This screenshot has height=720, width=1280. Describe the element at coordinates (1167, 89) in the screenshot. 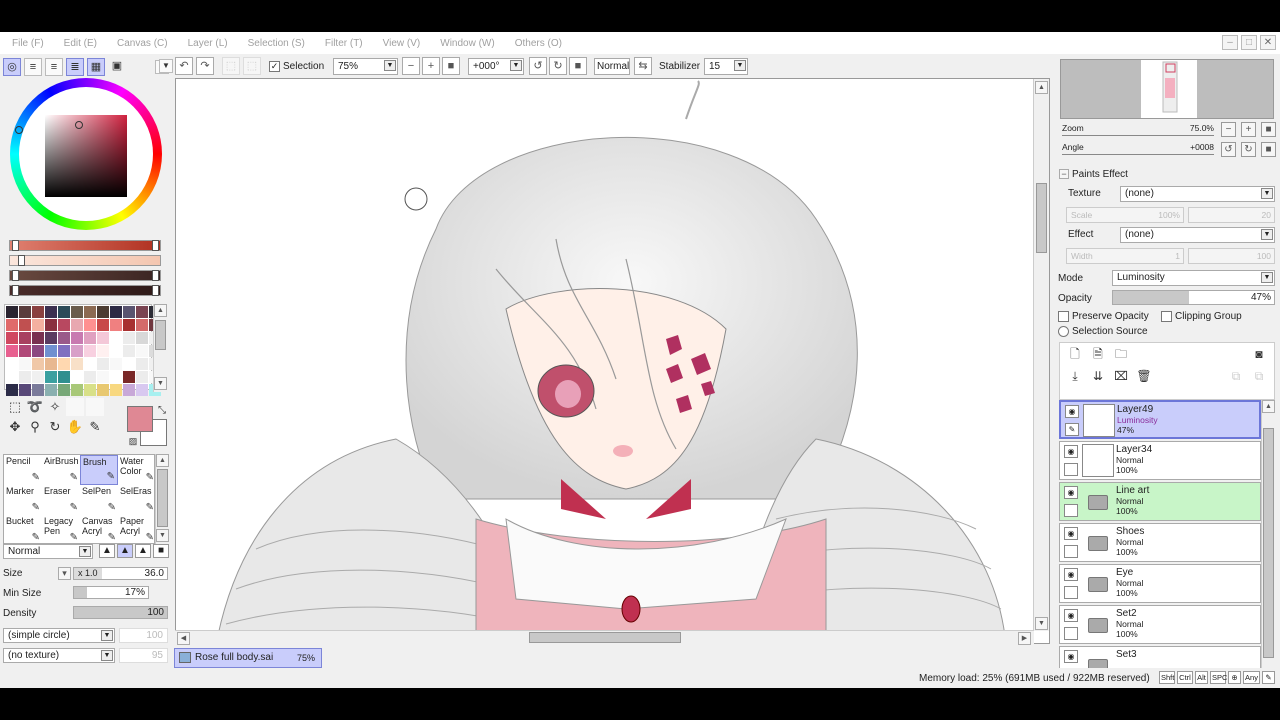

I see `navigator-preview` at that location.